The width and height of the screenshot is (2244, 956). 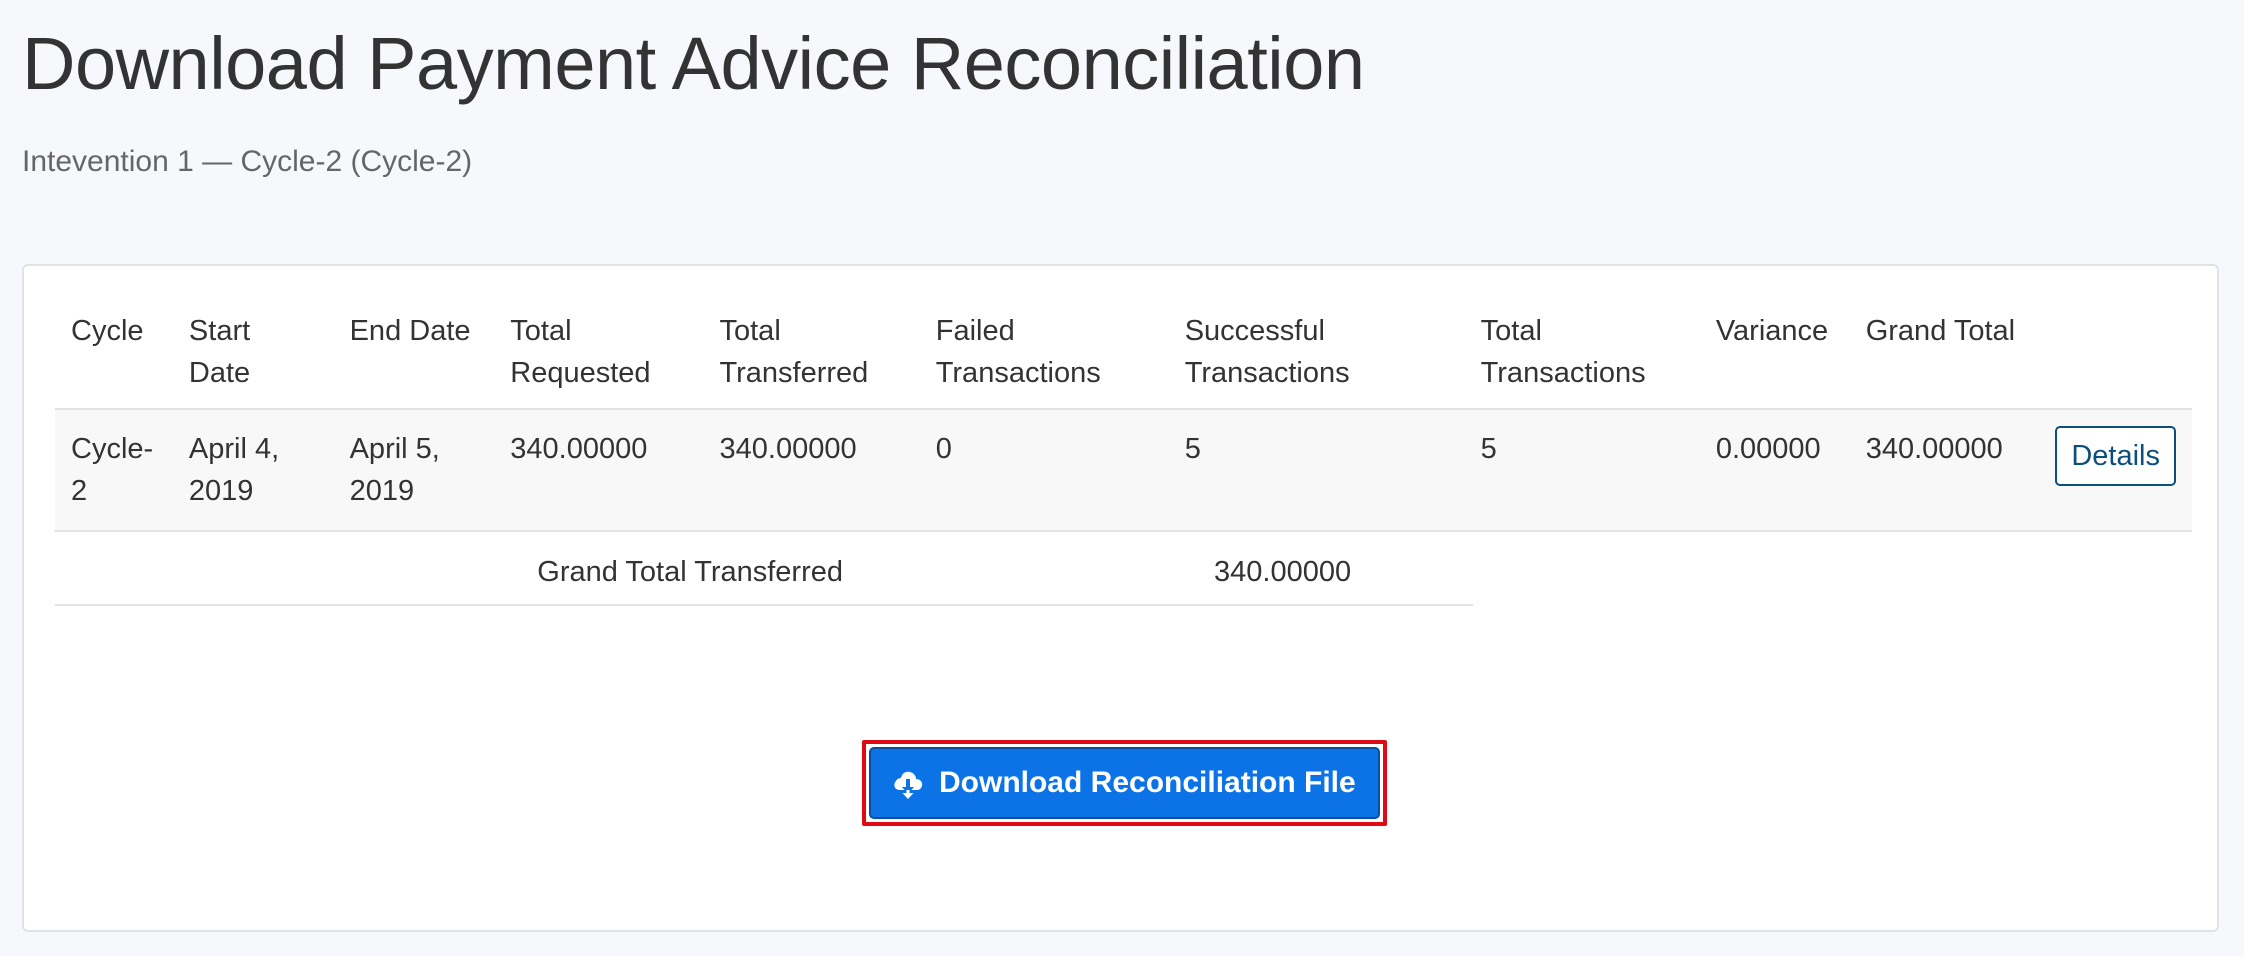 I want to click on page-title: Download Payment Advice Reconciliation, so click(x=693, y=63).